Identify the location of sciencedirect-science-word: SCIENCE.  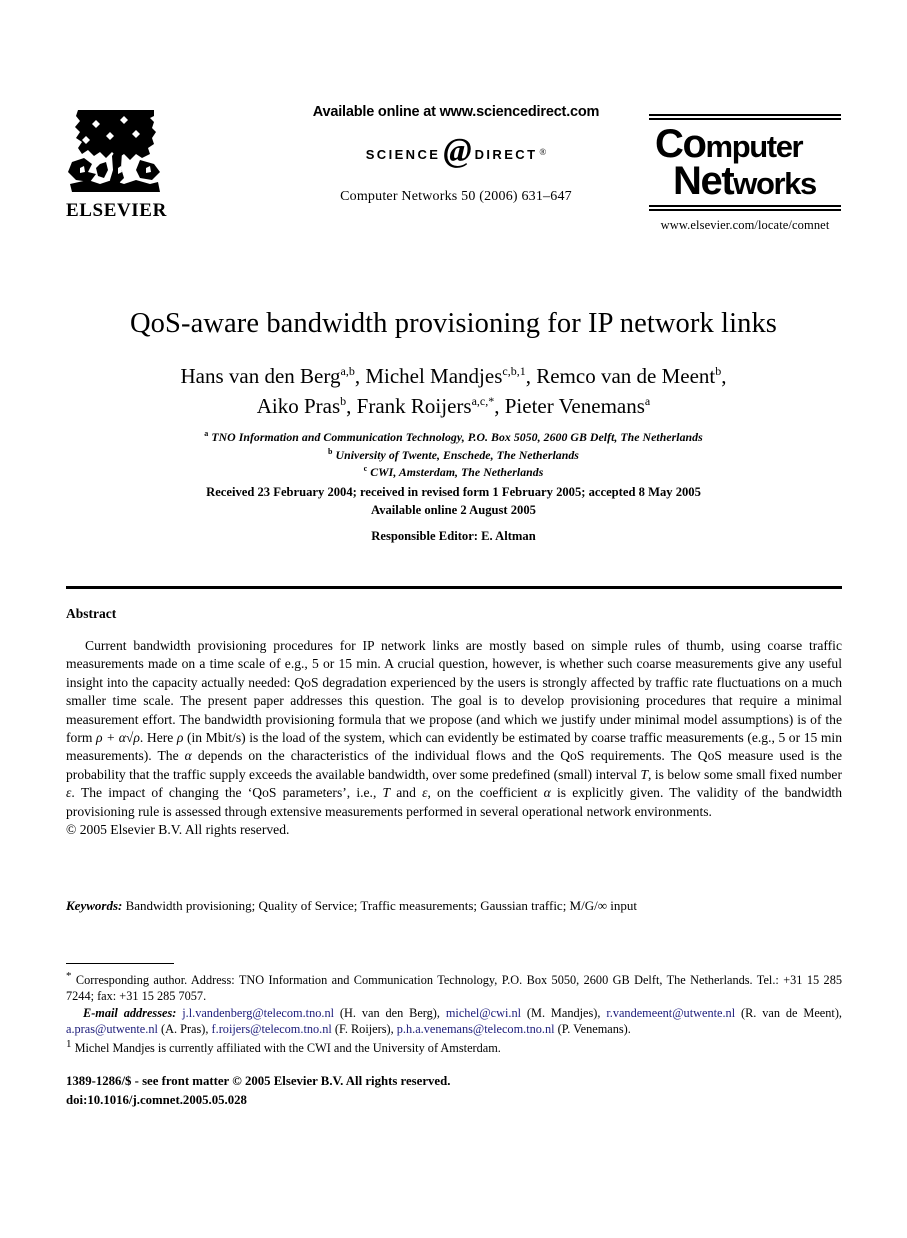
(403, 154).